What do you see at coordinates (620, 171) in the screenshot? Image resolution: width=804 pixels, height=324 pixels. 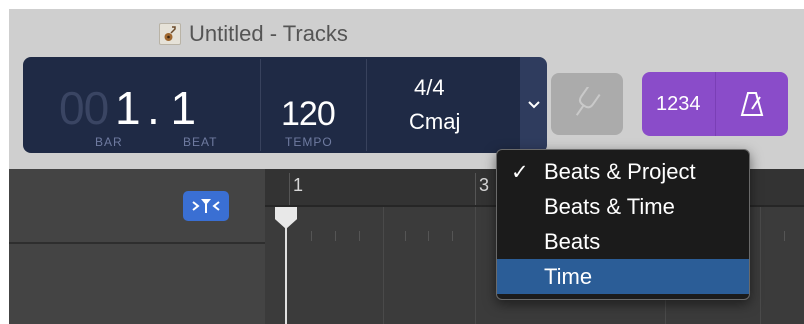 I see `menu-item-label: Beats & Project` at bounding box center [620, 171].